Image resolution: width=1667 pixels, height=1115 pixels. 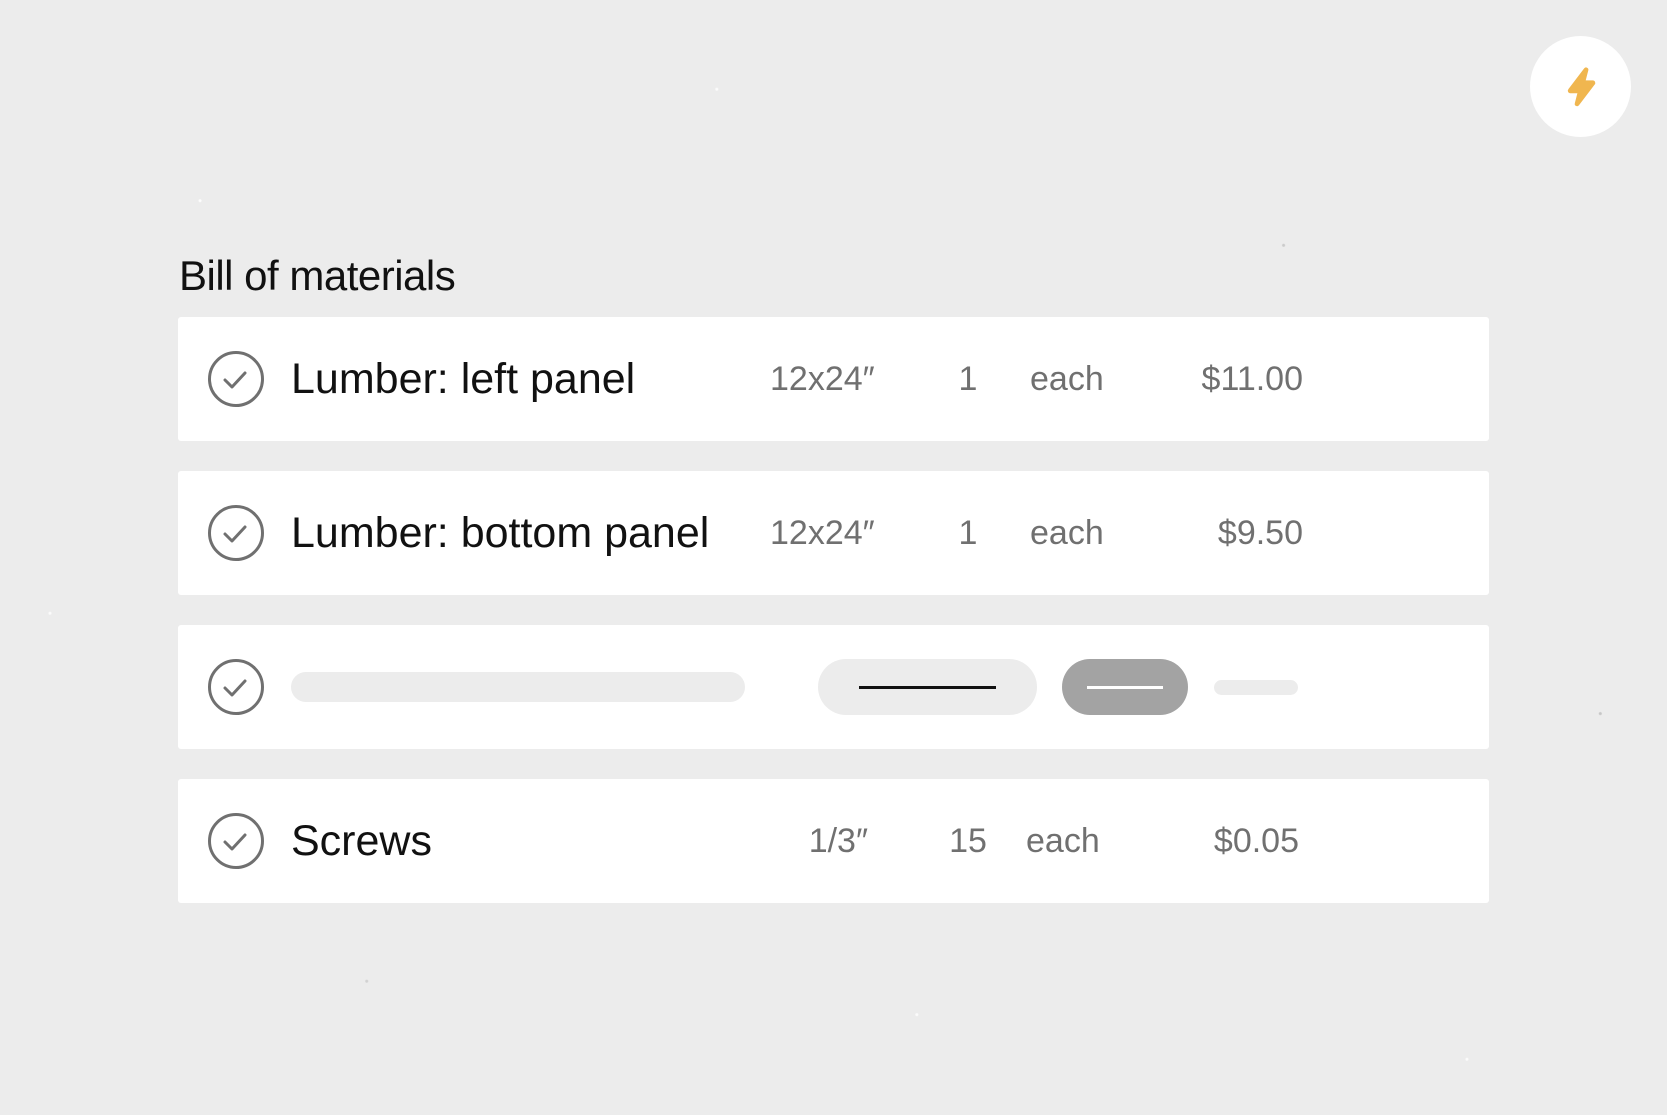 I want to click on placeholder-price-bar, so click(x=1256, y=687).